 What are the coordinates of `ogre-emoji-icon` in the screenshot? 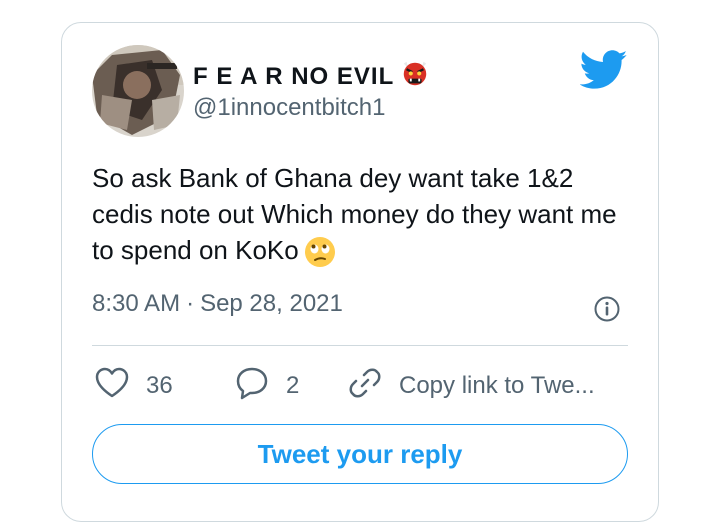 It's located at (415, 76).